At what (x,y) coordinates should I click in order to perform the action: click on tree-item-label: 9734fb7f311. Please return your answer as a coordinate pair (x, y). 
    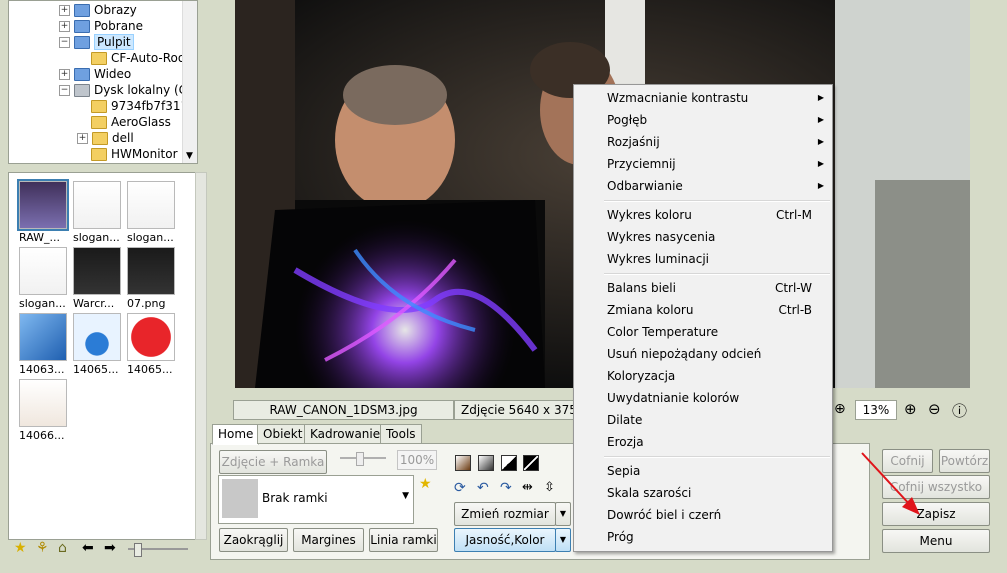
    Looking at the image, I should click on (150, 106).